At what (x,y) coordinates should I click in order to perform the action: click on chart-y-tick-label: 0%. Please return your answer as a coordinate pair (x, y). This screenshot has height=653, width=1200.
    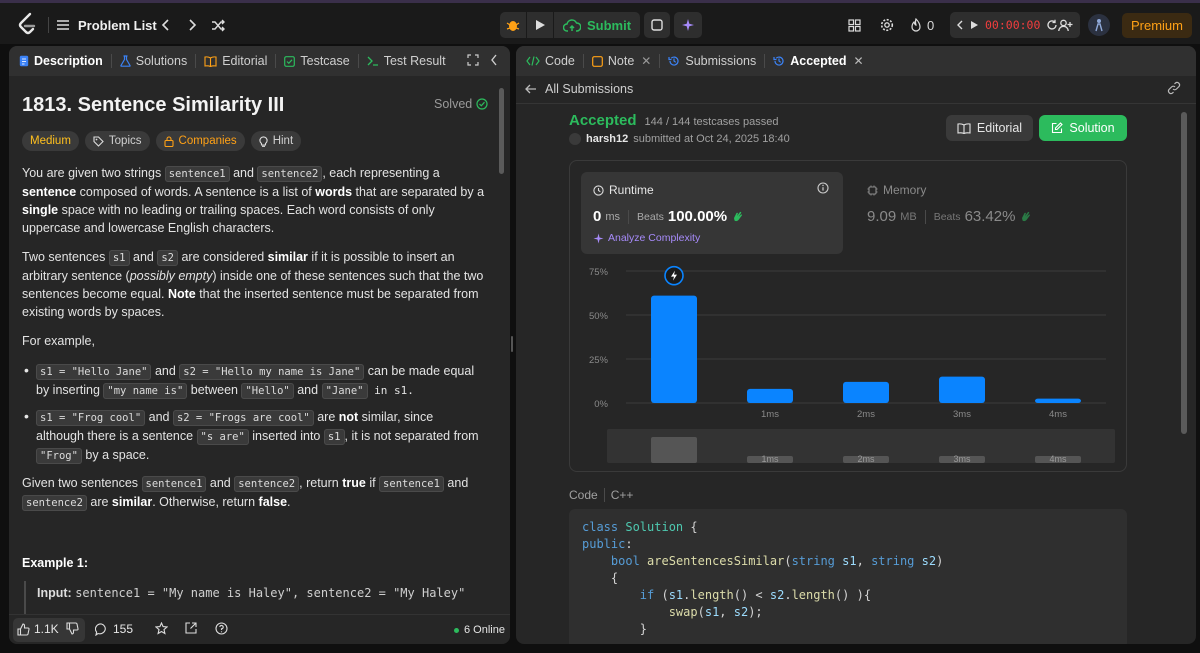
    Looking at the image, I should click on (601, 404).